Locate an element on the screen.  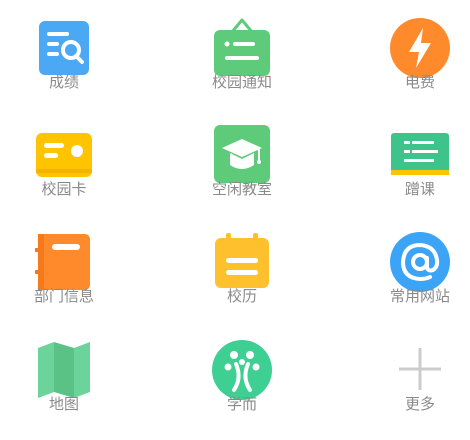
at-sign-icon is located at coordinates (420, 262).